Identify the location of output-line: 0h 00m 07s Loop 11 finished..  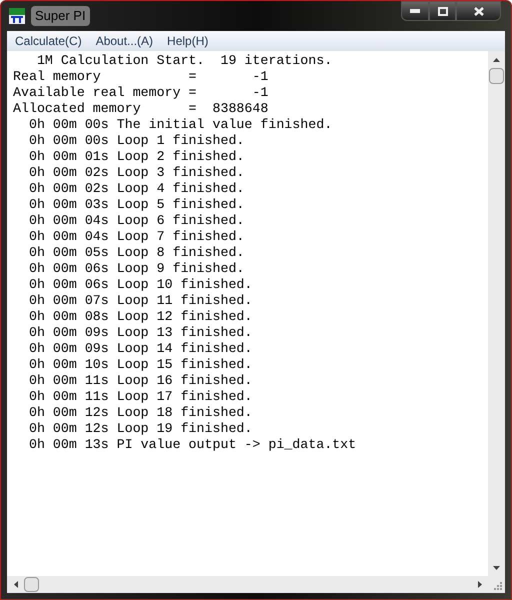
(140, 301).